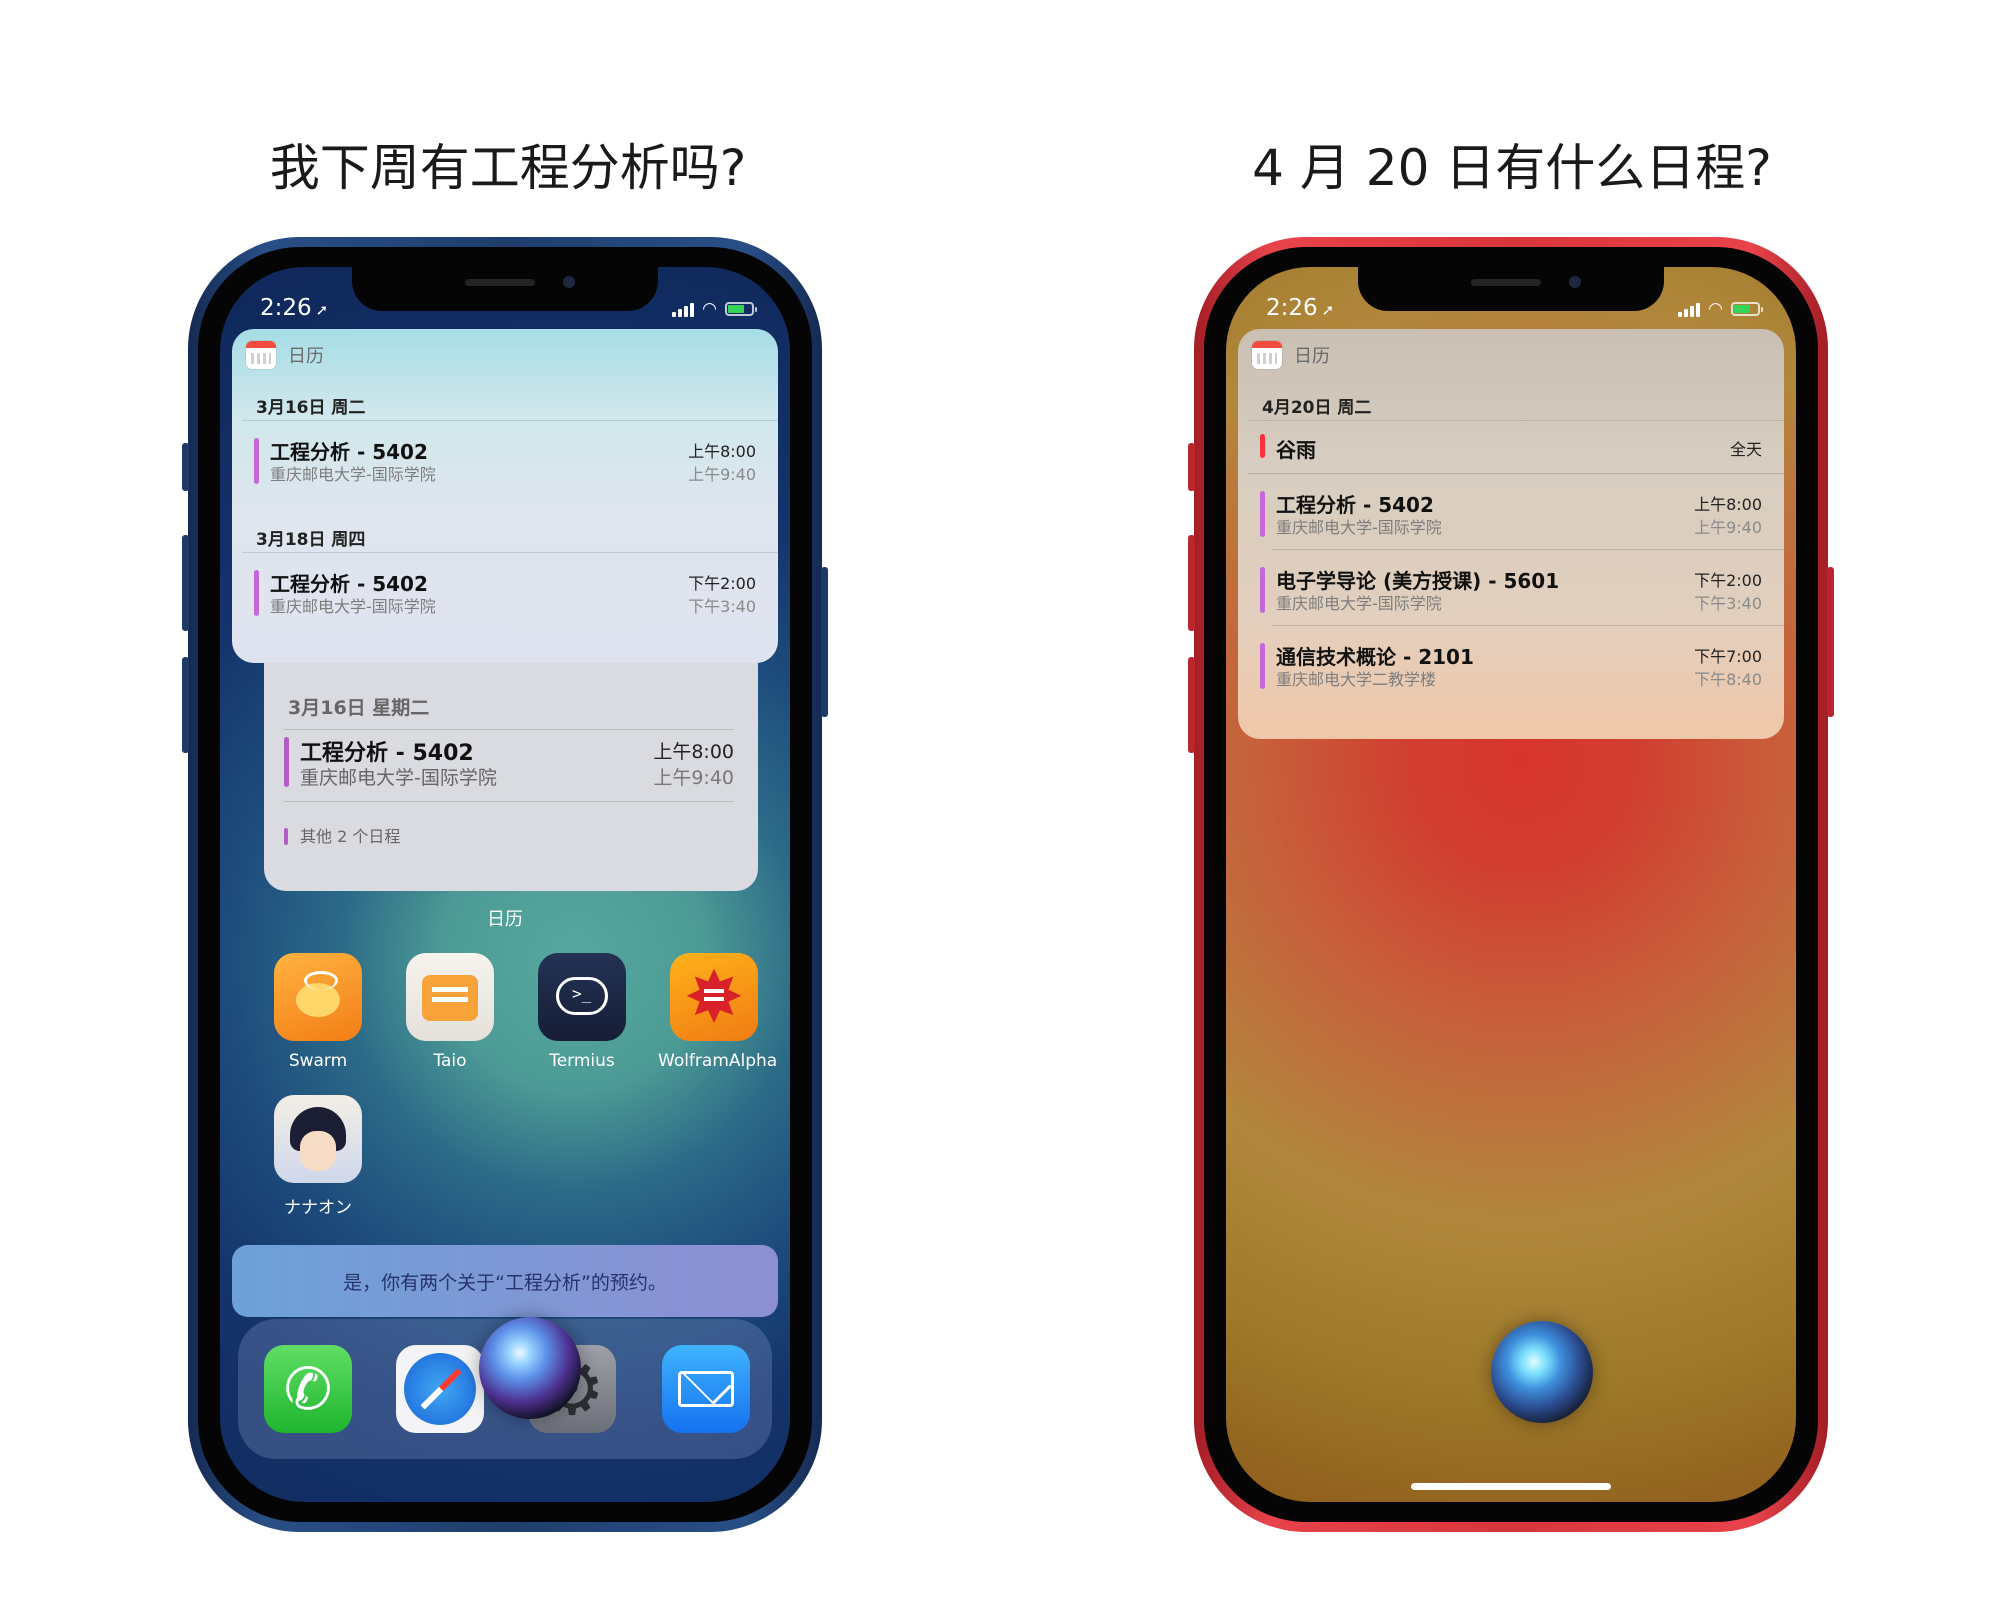 This screenshot has width=2000, height=1600. Describe the element at coordinates (505, 1281) in the screenshot. I see `siri-response: 是，你有两个关于“工程分析”的预约。` at that location.